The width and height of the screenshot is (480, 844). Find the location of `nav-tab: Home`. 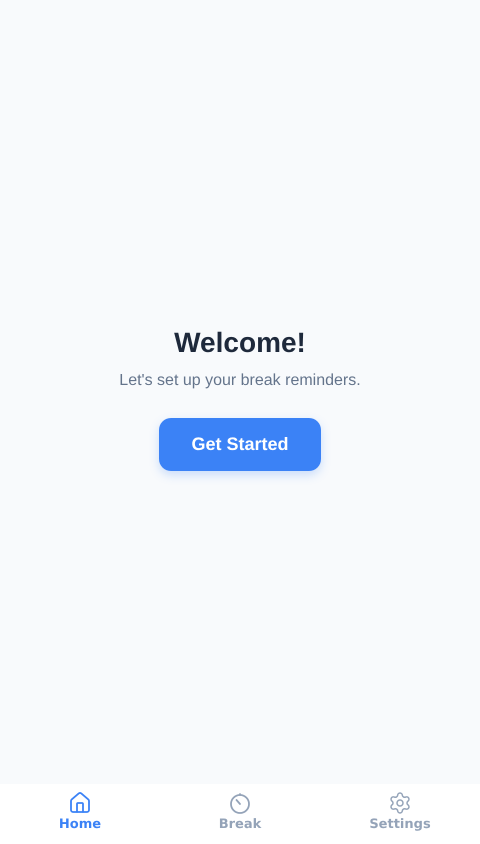

nav-tab: Home is located at coordinates (80, 814).